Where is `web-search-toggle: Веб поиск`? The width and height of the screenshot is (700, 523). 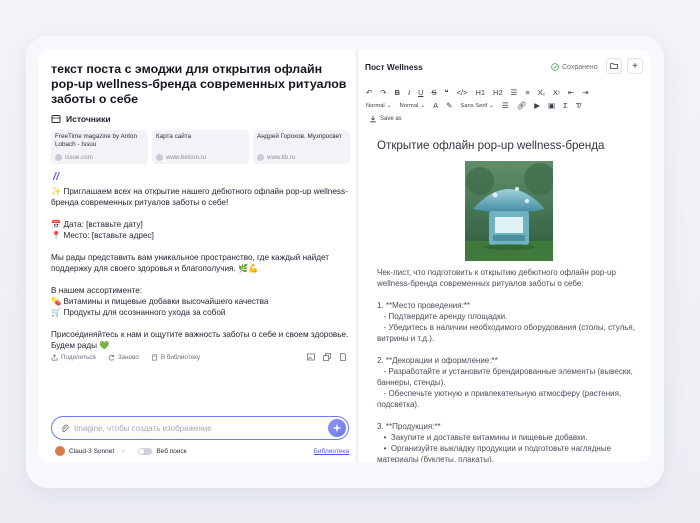 web-search-toggle: Веб поиск is located at coordinates (162, 451).